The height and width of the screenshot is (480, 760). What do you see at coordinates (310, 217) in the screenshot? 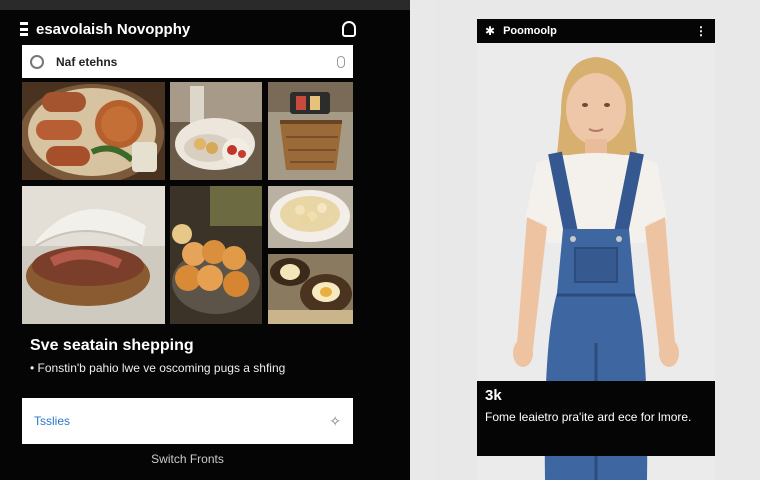
I see `food-image-pasta` at bounding box center [310, 217].